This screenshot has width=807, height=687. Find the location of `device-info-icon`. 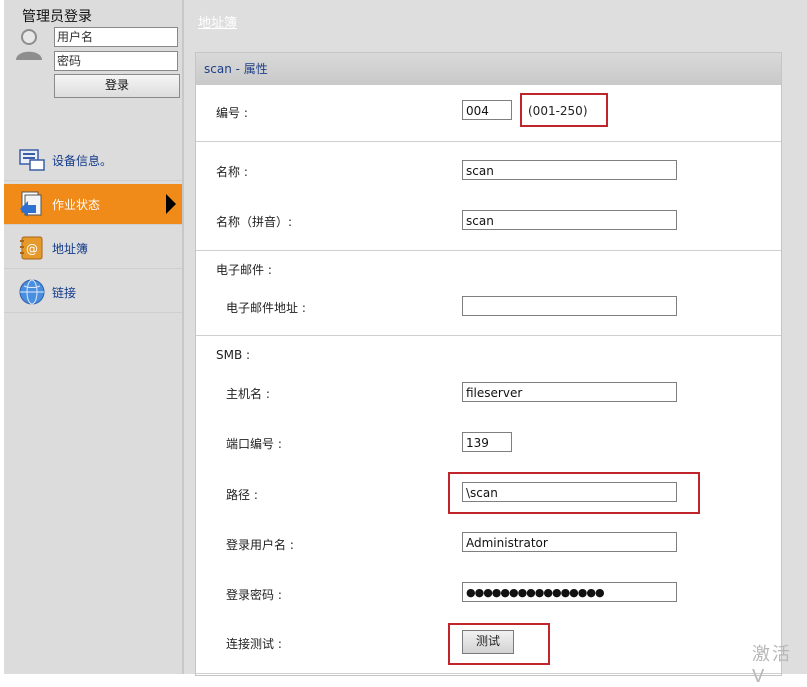

device-info-icon is located at coordinates (32, 160).